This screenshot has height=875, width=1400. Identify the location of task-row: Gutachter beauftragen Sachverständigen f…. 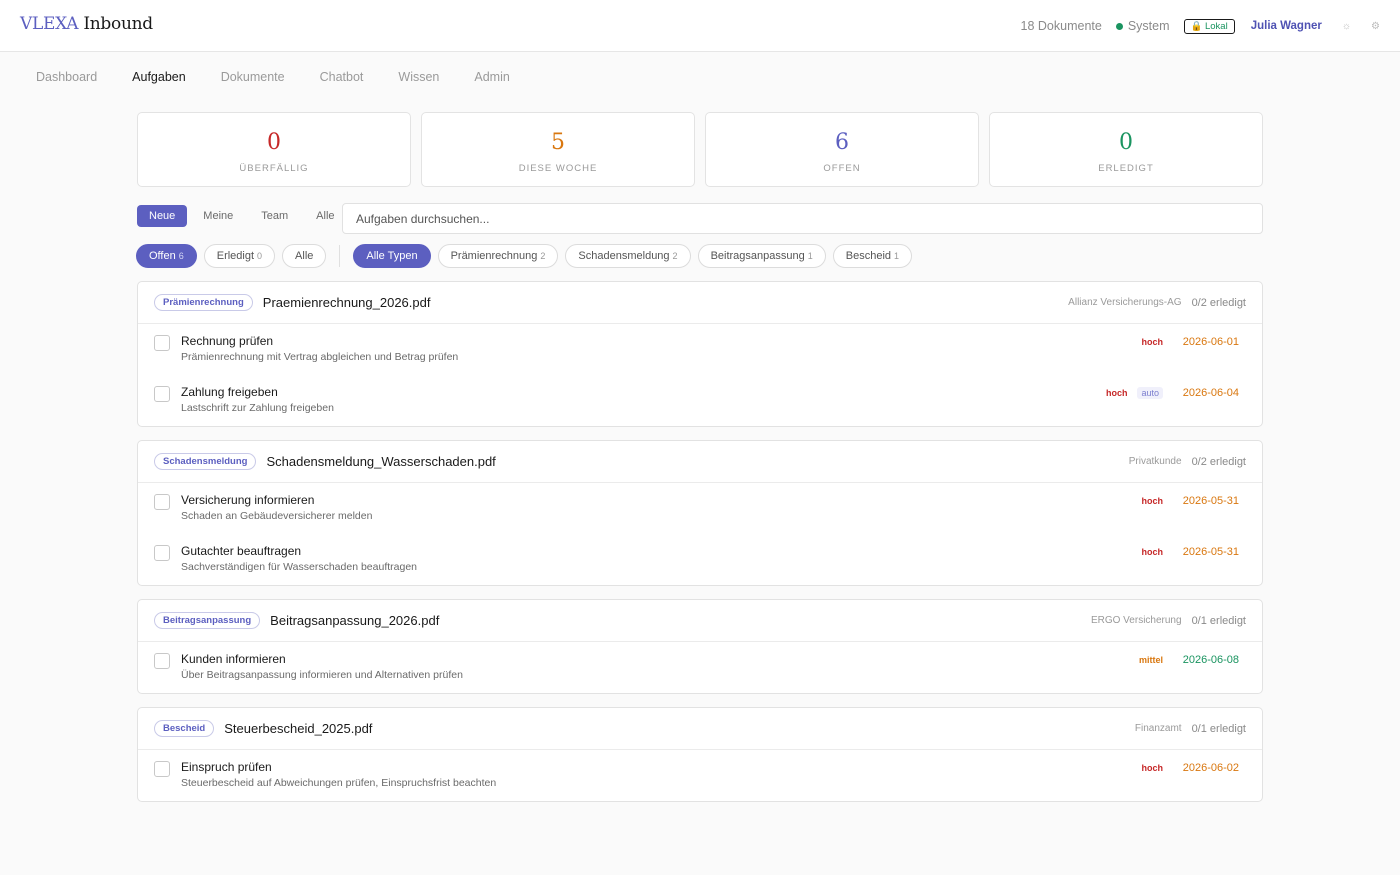
(700, 559).